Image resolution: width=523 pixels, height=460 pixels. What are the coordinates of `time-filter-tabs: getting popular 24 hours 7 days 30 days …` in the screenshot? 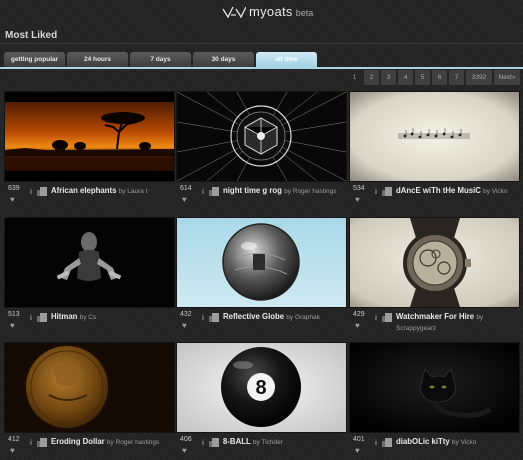 It's located at (160, 59).